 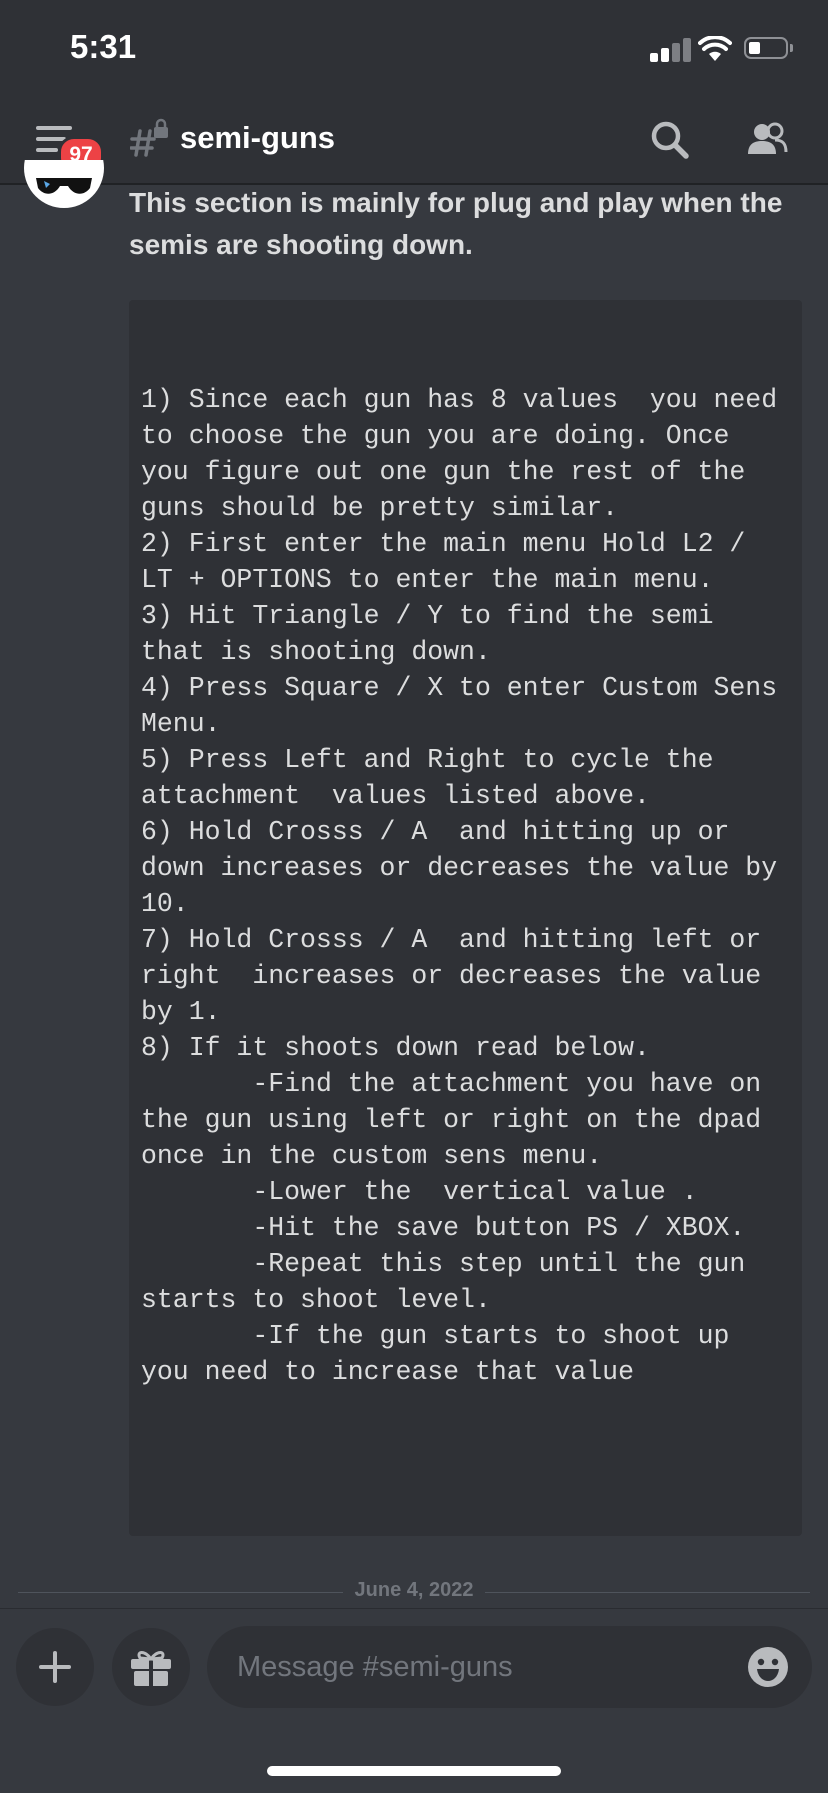 I want to click on date-text: June 4, 2022, so click(x=414, y=1590).